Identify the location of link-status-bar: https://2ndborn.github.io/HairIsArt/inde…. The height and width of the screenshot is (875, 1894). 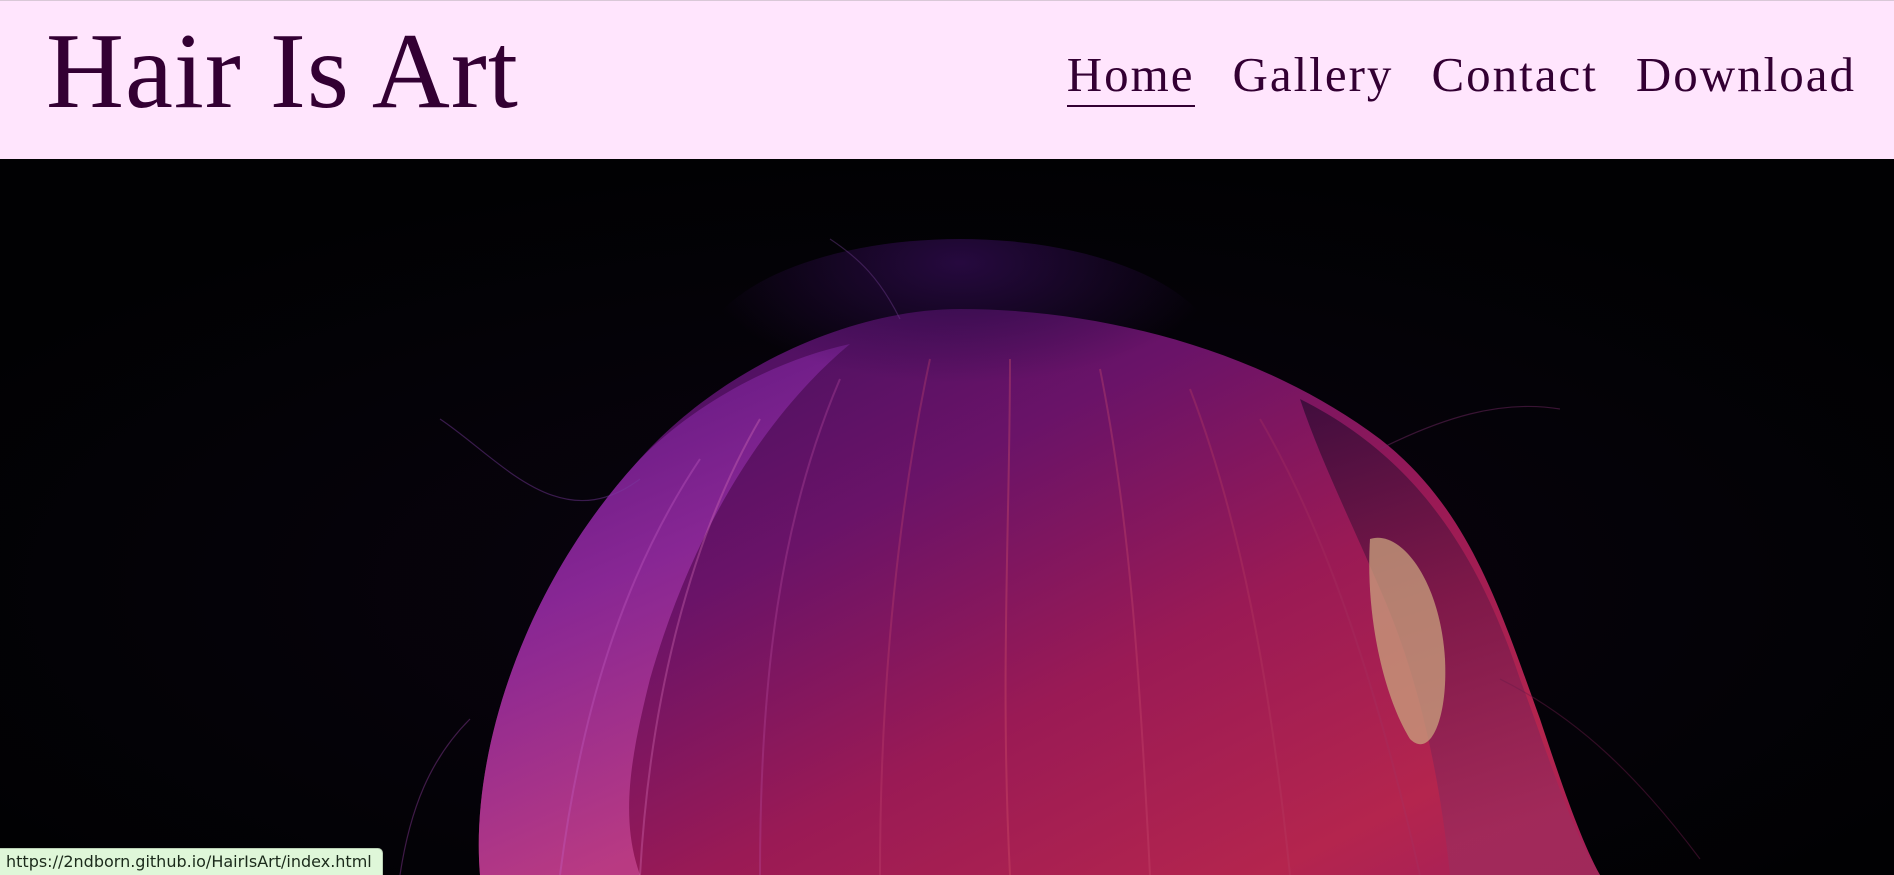
(191, 861).